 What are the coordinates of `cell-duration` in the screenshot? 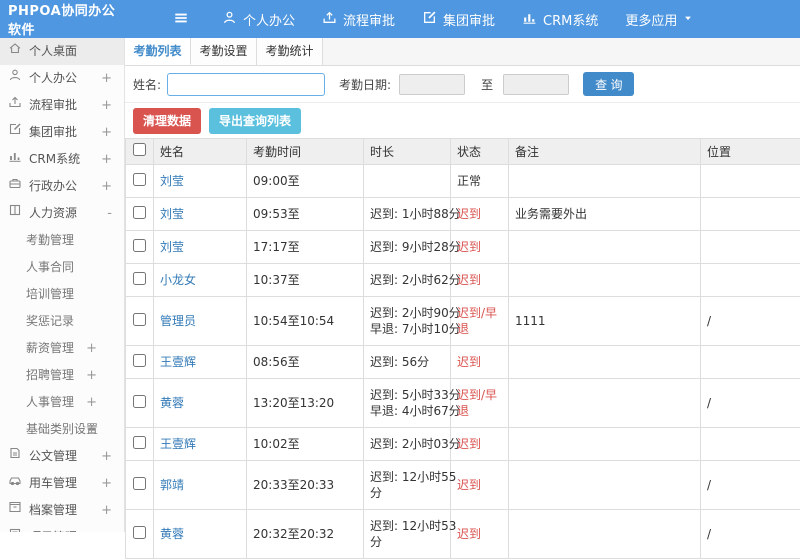 It's located at (407, 181).